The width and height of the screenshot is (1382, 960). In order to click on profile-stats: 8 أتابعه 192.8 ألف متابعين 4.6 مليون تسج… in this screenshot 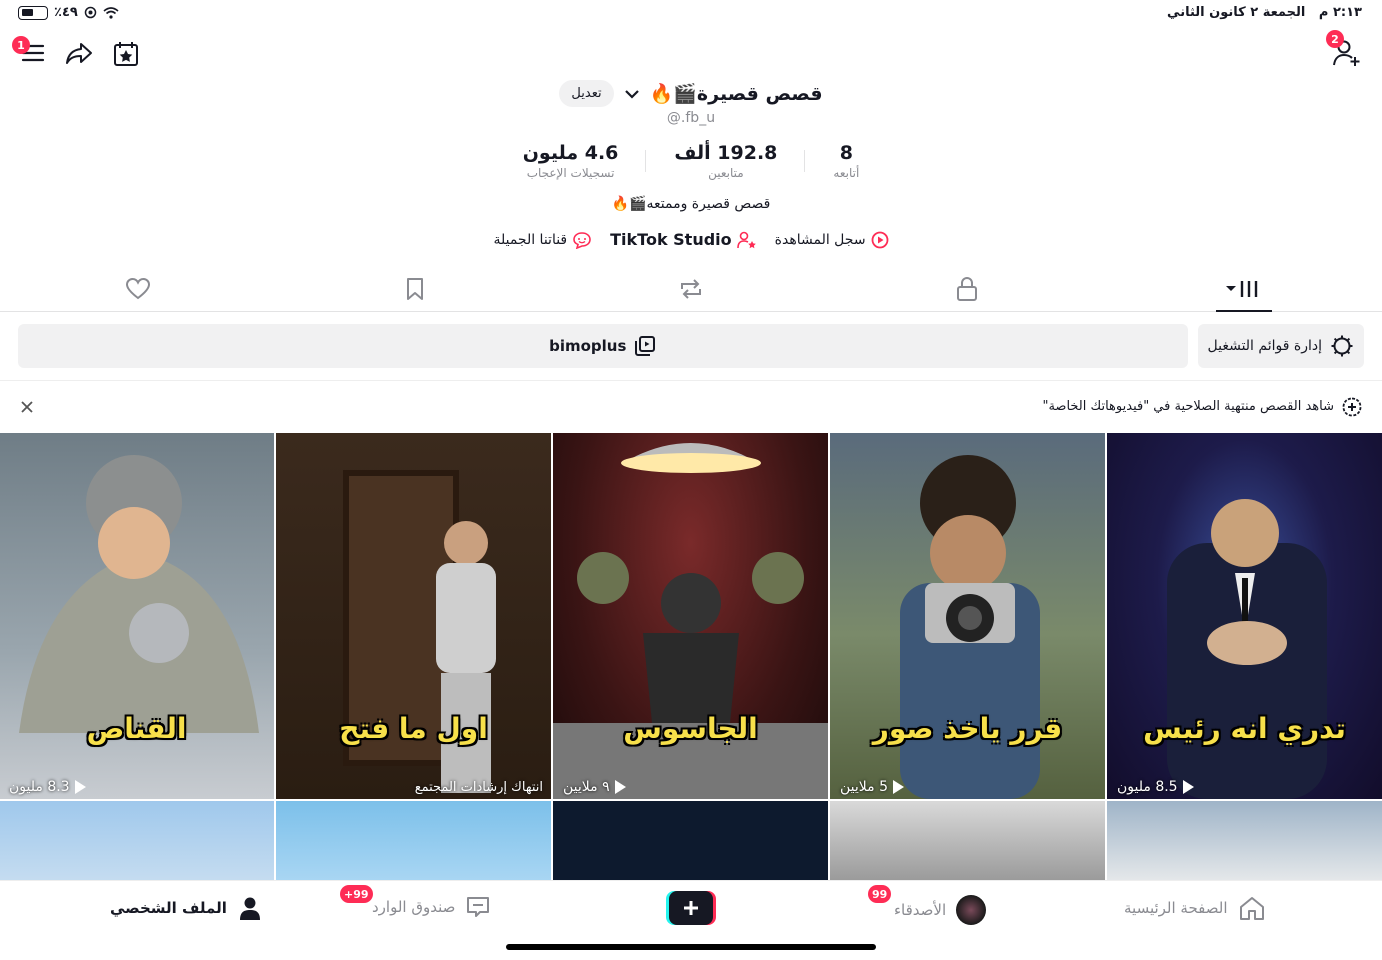, I will do `click(691, 161)`.